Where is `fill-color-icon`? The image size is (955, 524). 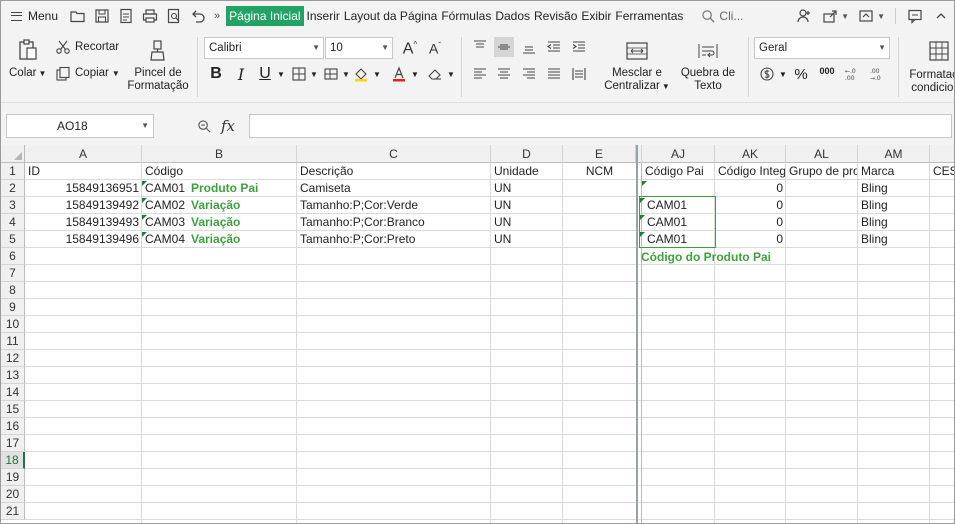 fill-color-icon is located at coordinates (361, 74).